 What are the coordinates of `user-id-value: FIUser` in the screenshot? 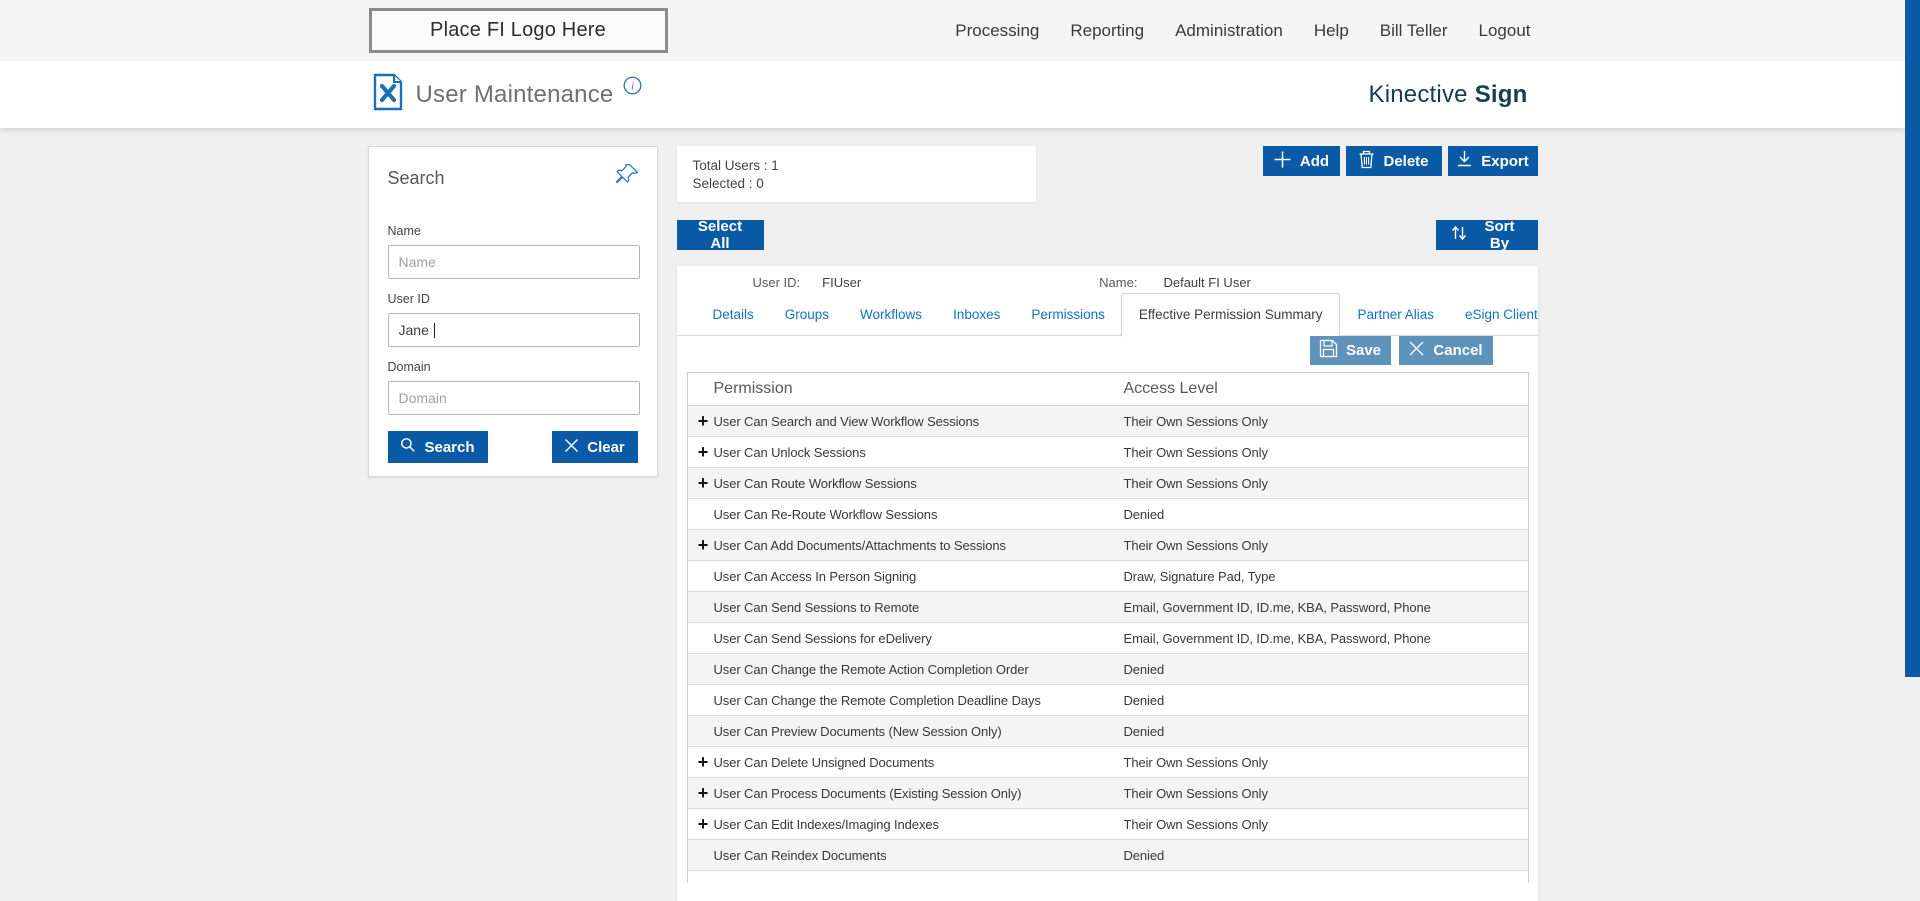 It's located at (842, 282).